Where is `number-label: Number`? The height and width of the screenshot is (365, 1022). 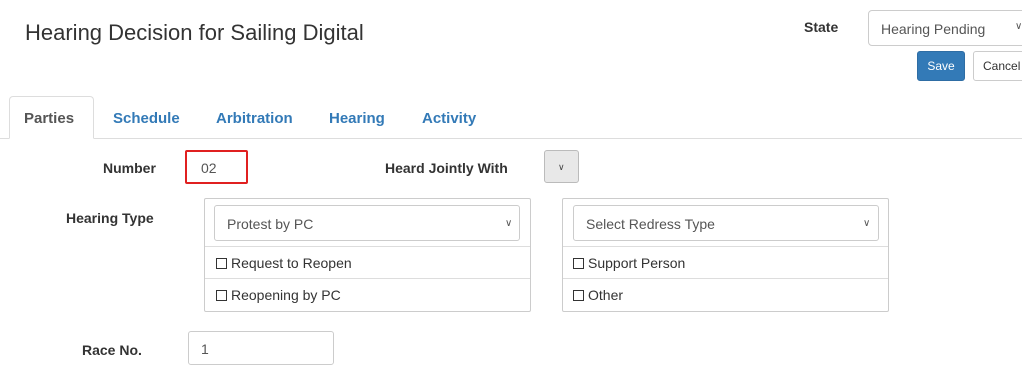
number-label: Number is located at coordinates (129, 168).